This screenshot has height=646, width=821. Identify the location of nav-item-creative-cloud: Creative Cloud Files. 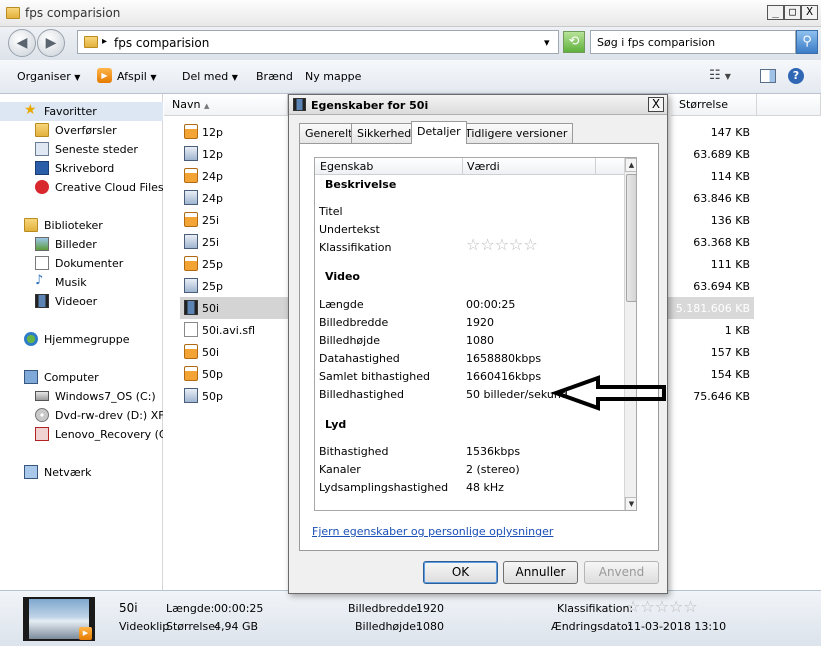
(81, 187).